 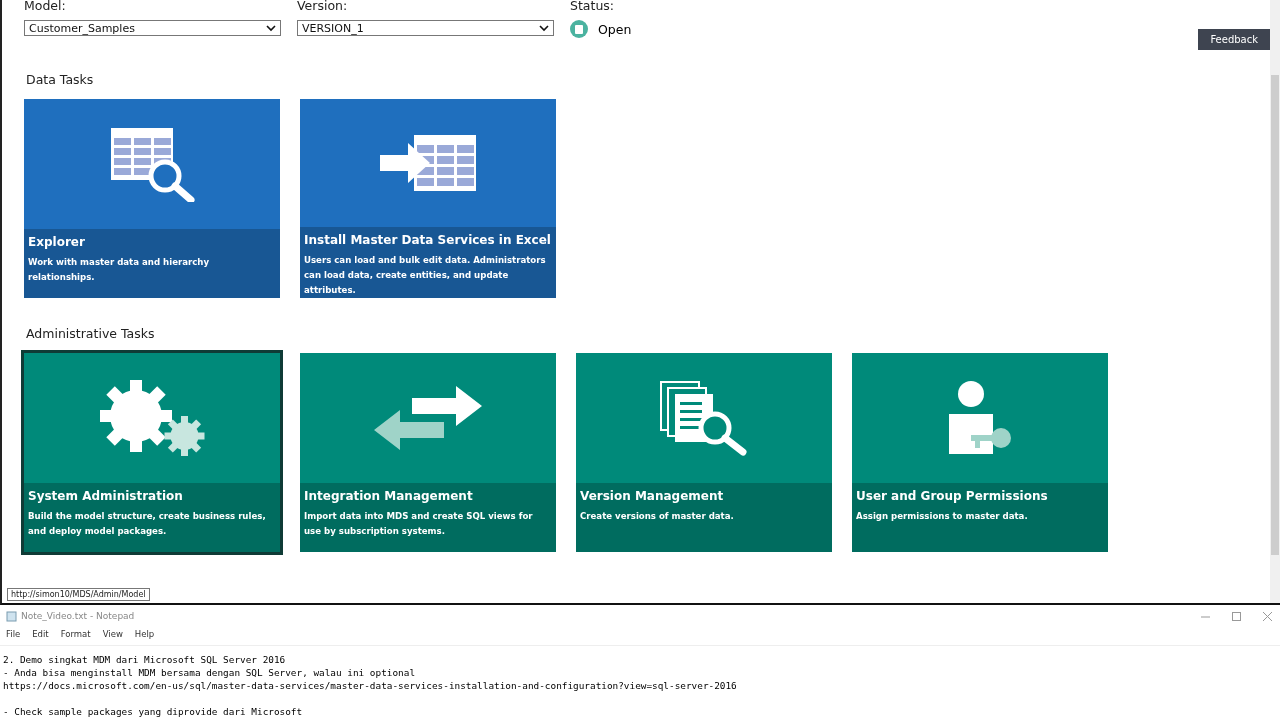 What do you see at coordinates (144, 636) in the screenshot?
I see `menu-item: Help` at bounding box center [144, 636].